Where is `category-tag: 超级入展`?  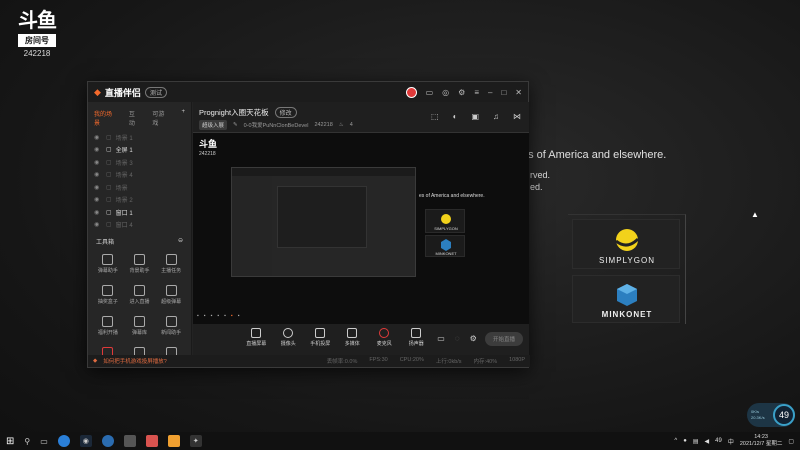 category-tag: 超级入展 is located at coordinates (213, 125).